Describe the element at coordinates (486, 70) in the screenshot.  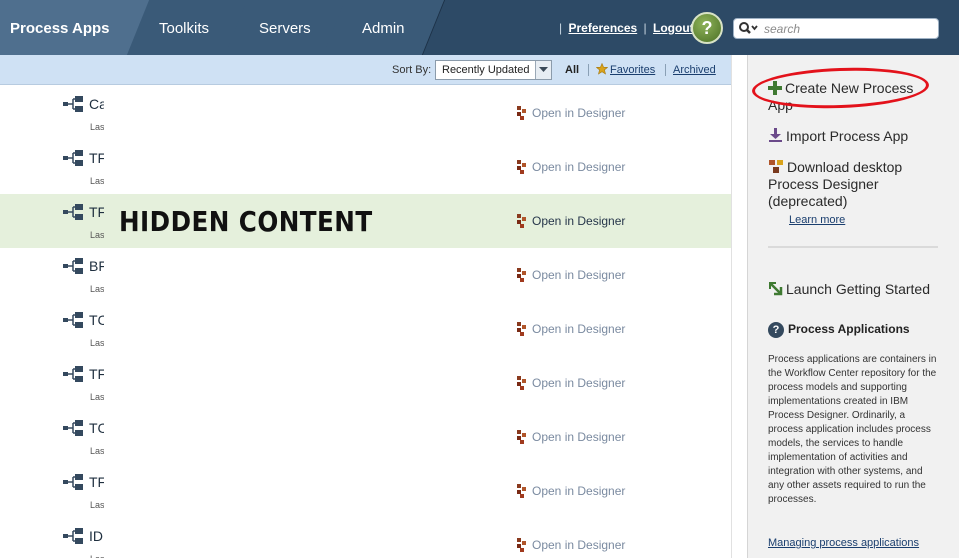
I see `sort-select-value: Recently Updated` at that location.